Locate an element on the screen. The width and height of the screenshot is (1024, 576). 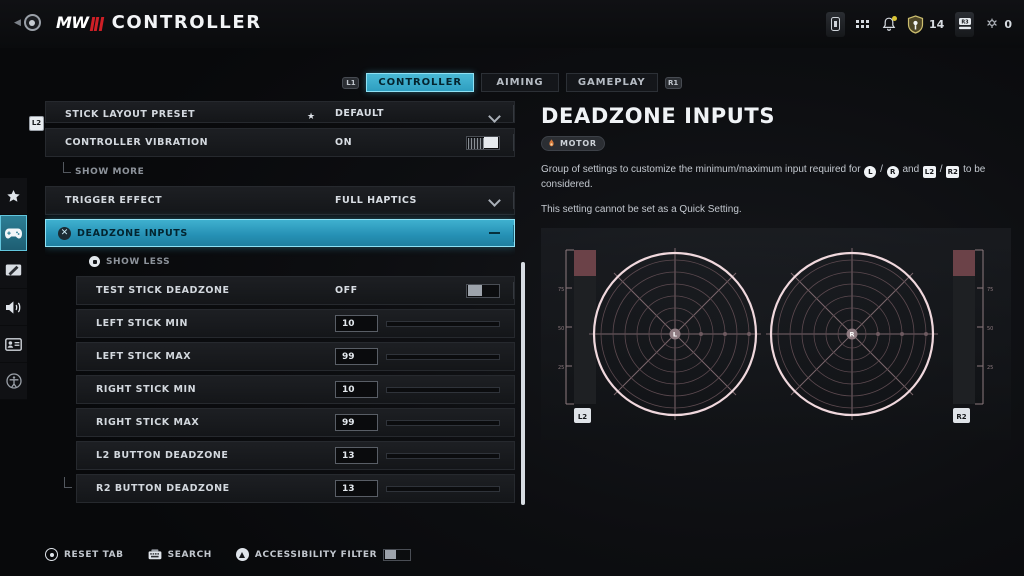
show-more-link: SHOW MORE is located at coordinates (280, 171).